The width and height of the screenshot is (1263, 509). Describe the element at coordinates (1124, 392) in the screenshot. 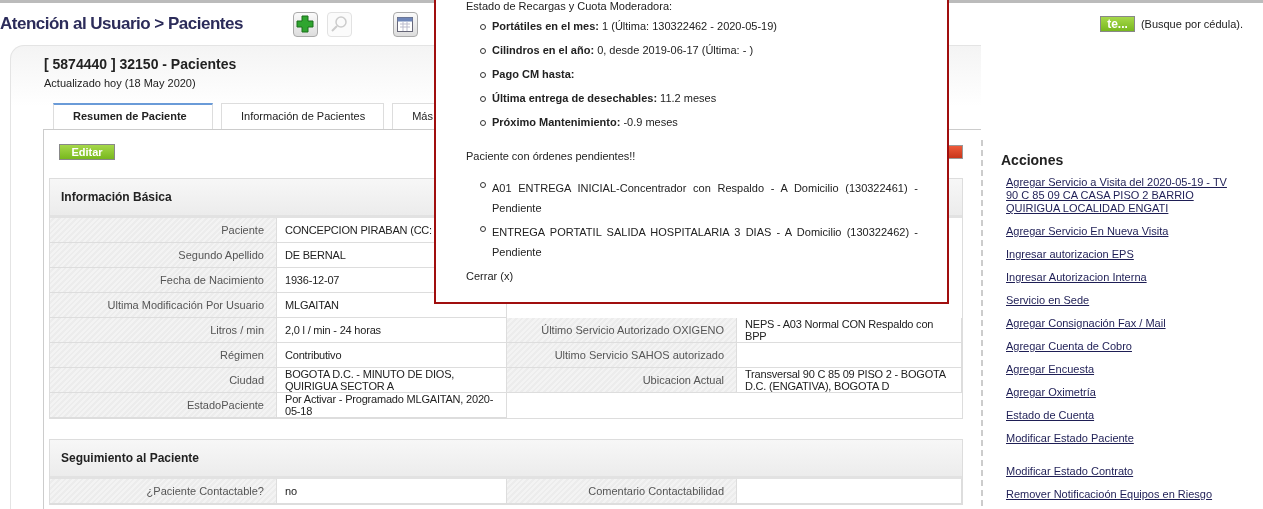

I see `action-link: Agregar Oximetría` at that location.